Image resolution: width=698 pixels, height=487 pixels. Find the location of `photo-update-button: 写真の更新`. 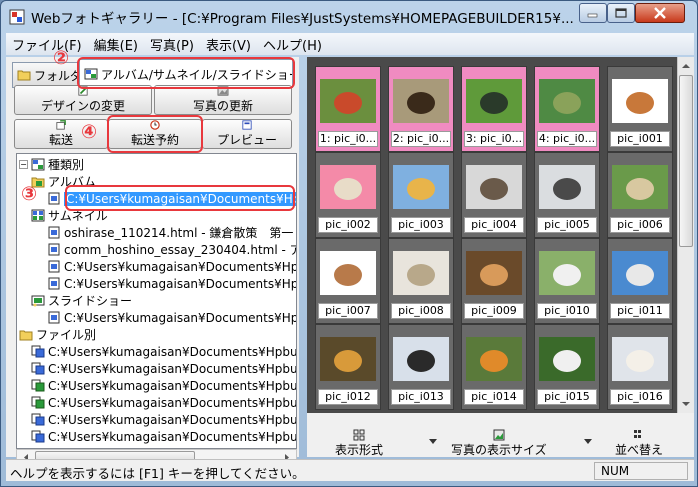

photo-update-button: 写真の更新 is located at coordinates (223, 100).